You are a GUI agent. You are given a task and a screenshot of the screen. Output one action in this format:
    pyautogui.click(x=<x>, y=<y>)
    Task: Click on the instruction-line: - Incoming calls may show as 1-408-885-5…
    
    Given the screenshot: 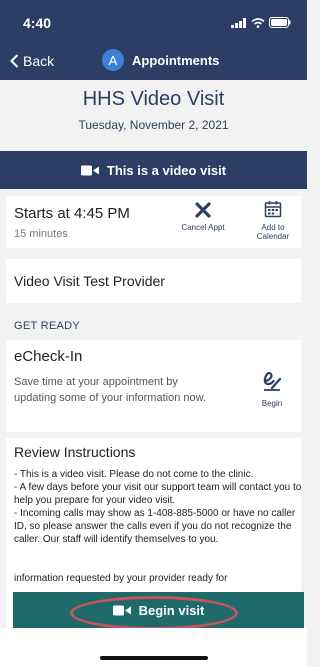 What is the action you would take?
    pyautogui.click(x=155, y=526)
    